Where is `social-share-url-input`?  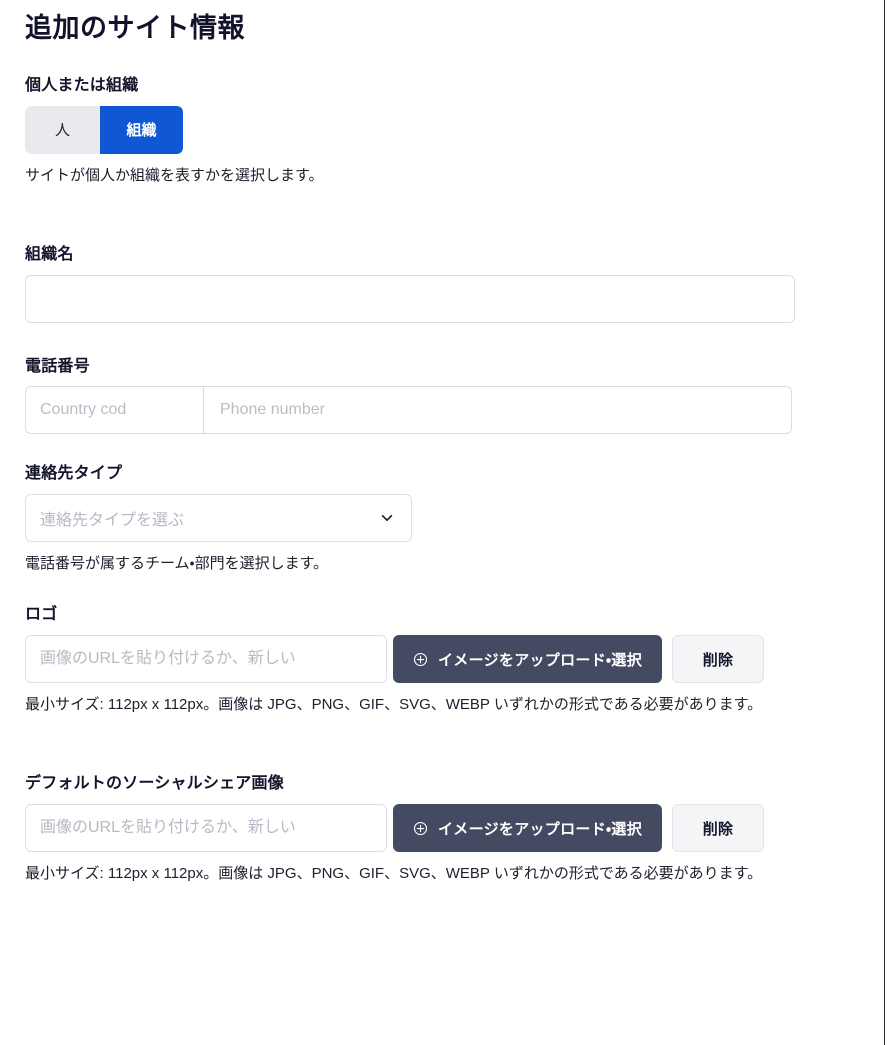
social-share-url-input is located at coordinates (206, 828).